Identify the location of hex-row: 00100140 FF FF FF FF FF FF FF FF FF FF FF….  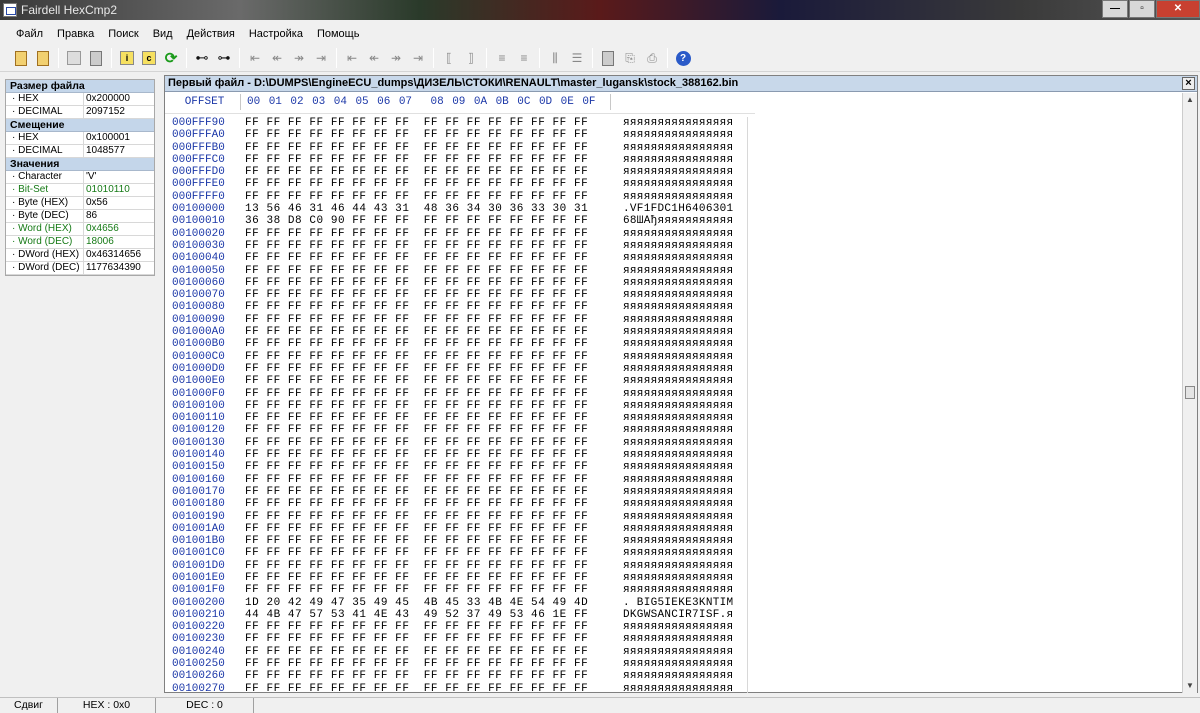
(457, 455).